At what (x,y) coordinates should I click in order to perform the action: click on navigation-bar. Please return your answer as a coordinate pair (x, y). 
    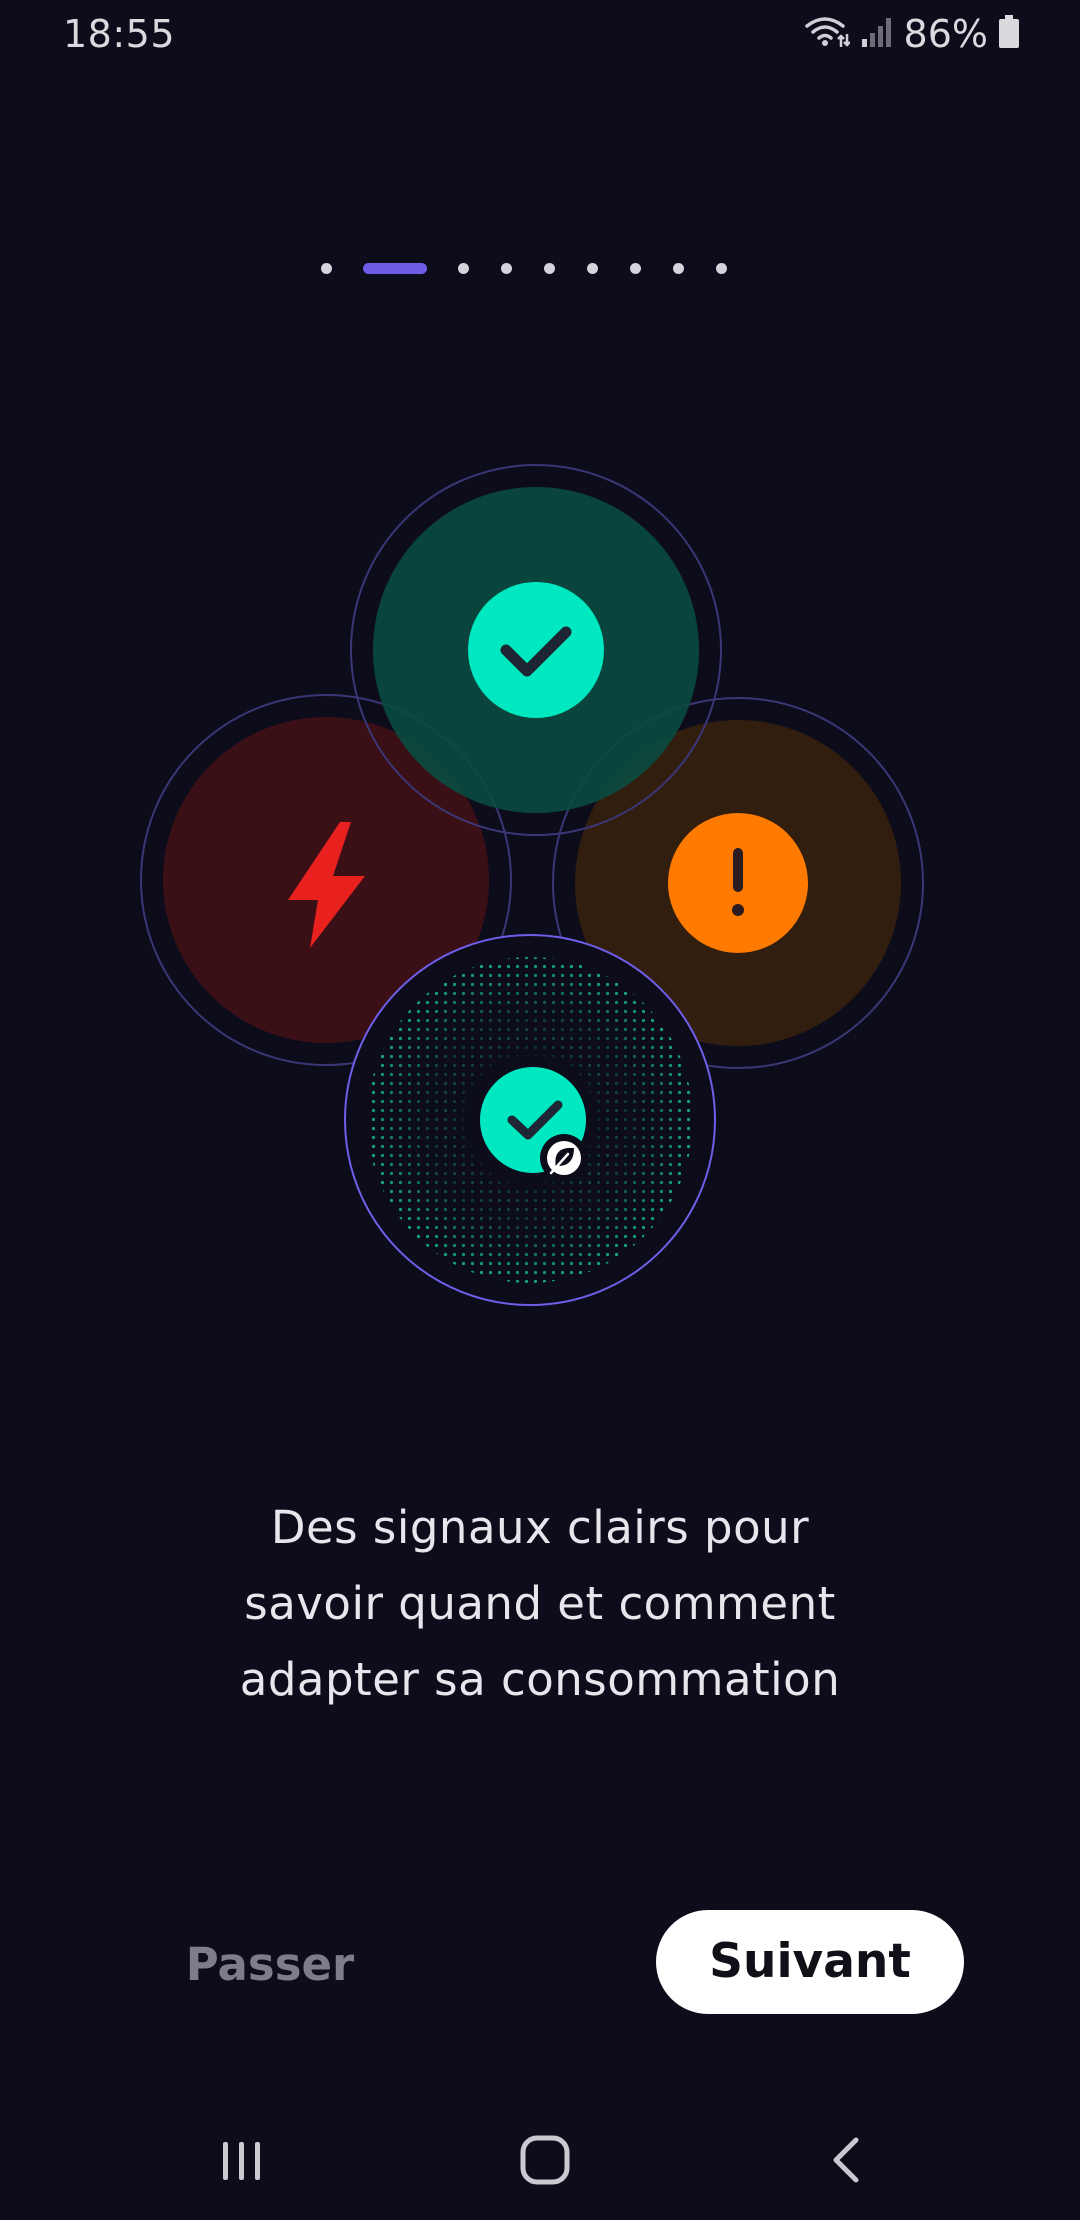
    Looking at the image, I should click on (540, 2165).